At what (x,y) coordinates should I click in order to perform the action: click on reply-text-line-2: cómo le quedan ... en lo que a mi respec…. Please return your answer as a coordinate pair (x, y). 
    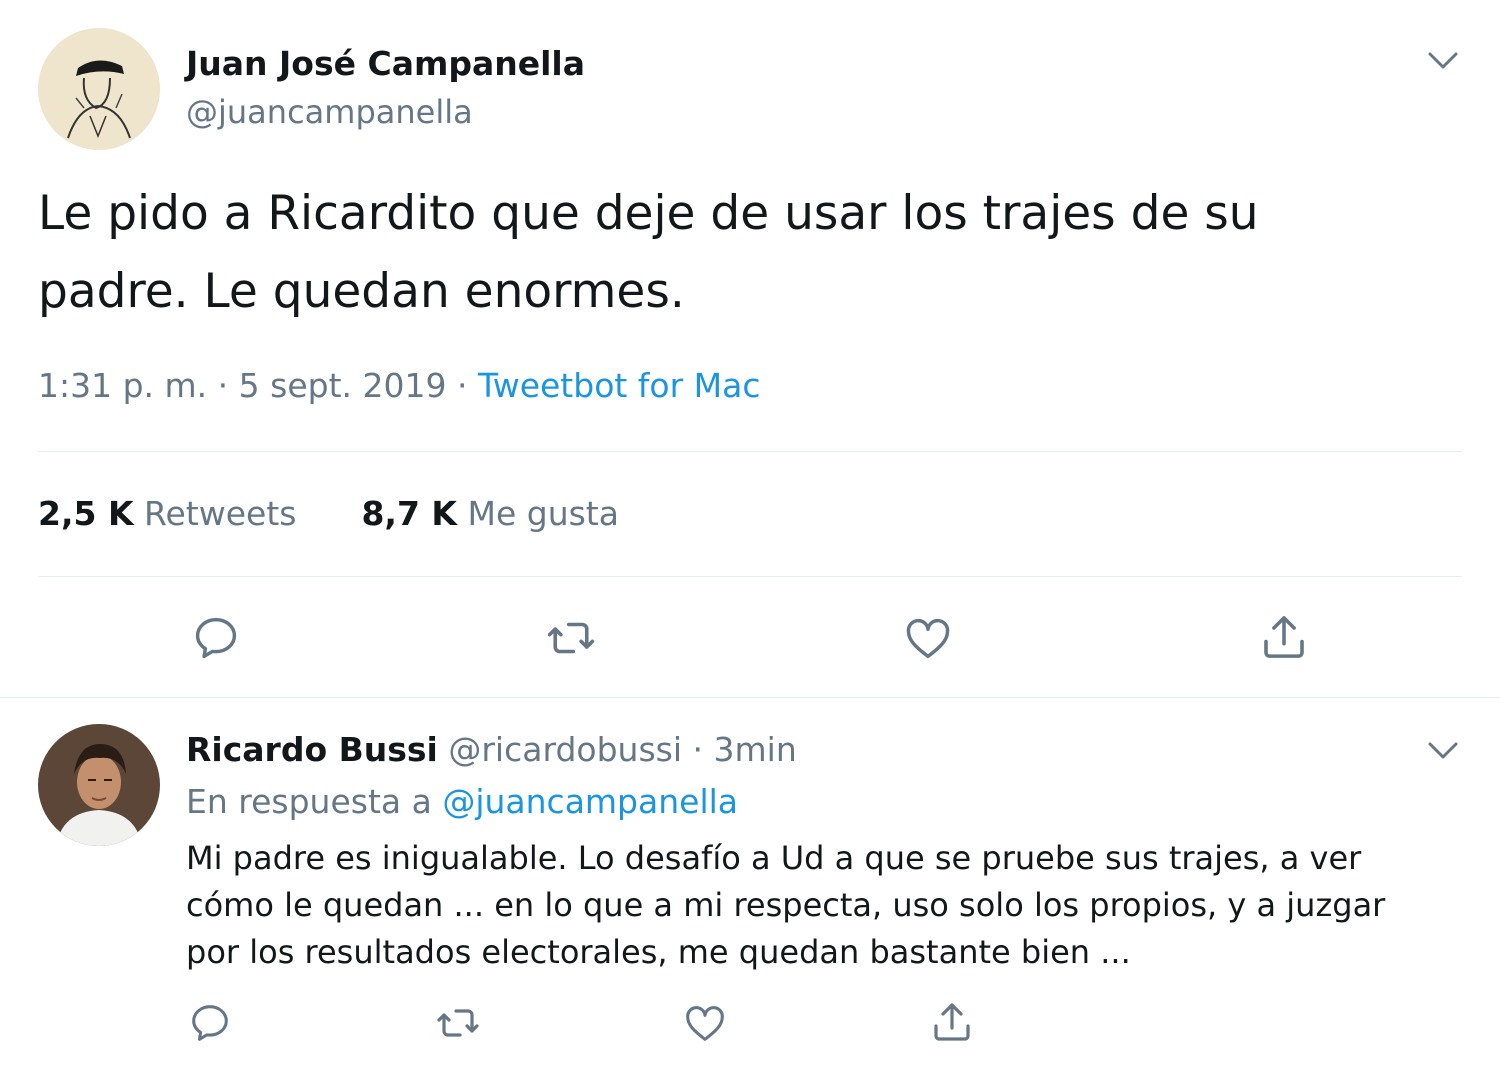
    Looking at the image, I should click on (786, 905).